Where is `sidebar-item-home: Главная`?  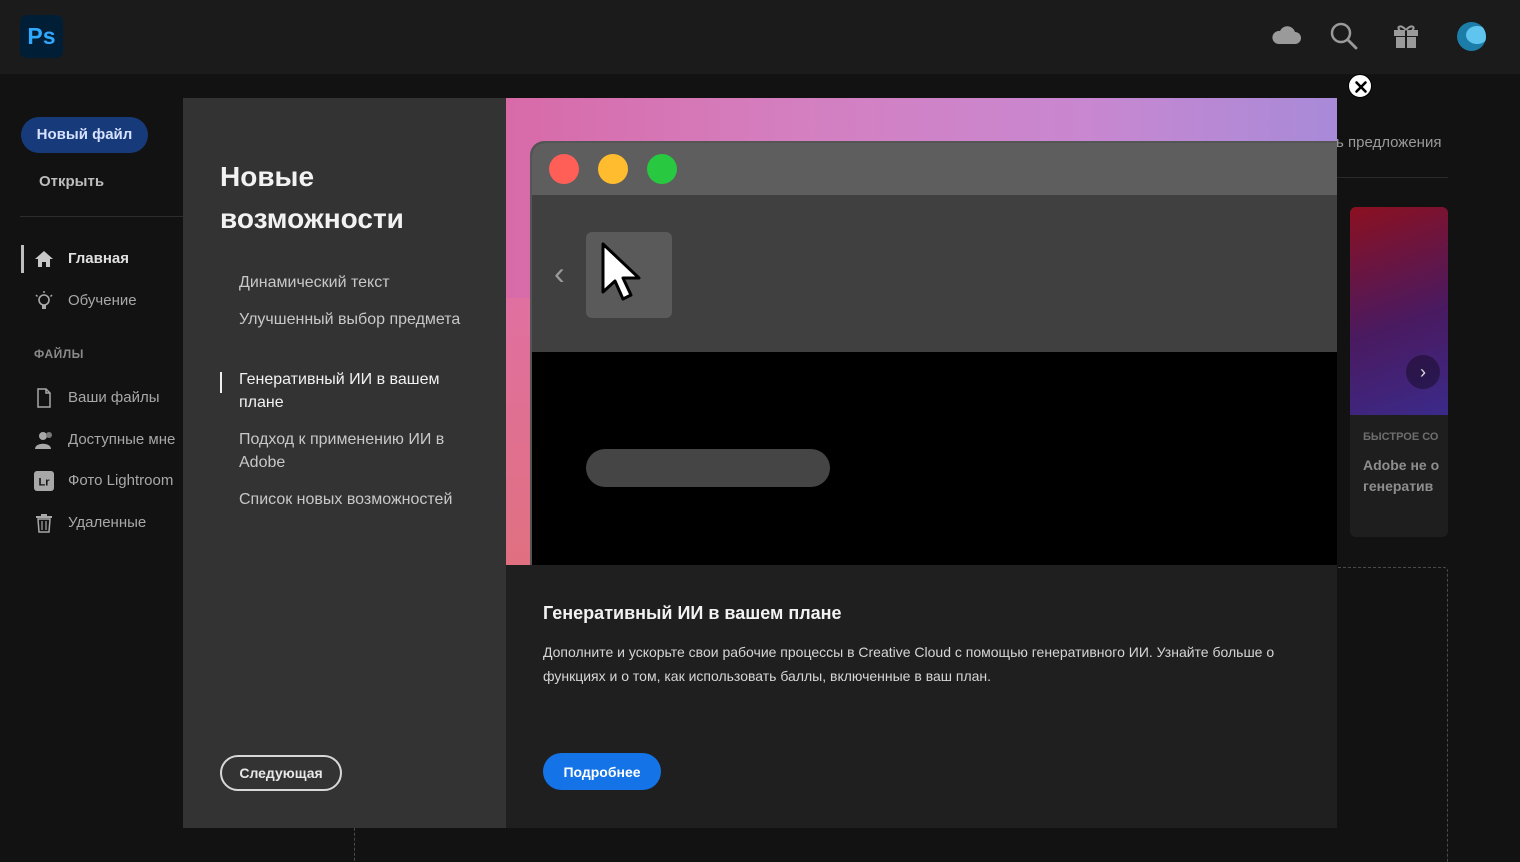 sidebar-item-home: Главная is located at coordinates (91, 259).